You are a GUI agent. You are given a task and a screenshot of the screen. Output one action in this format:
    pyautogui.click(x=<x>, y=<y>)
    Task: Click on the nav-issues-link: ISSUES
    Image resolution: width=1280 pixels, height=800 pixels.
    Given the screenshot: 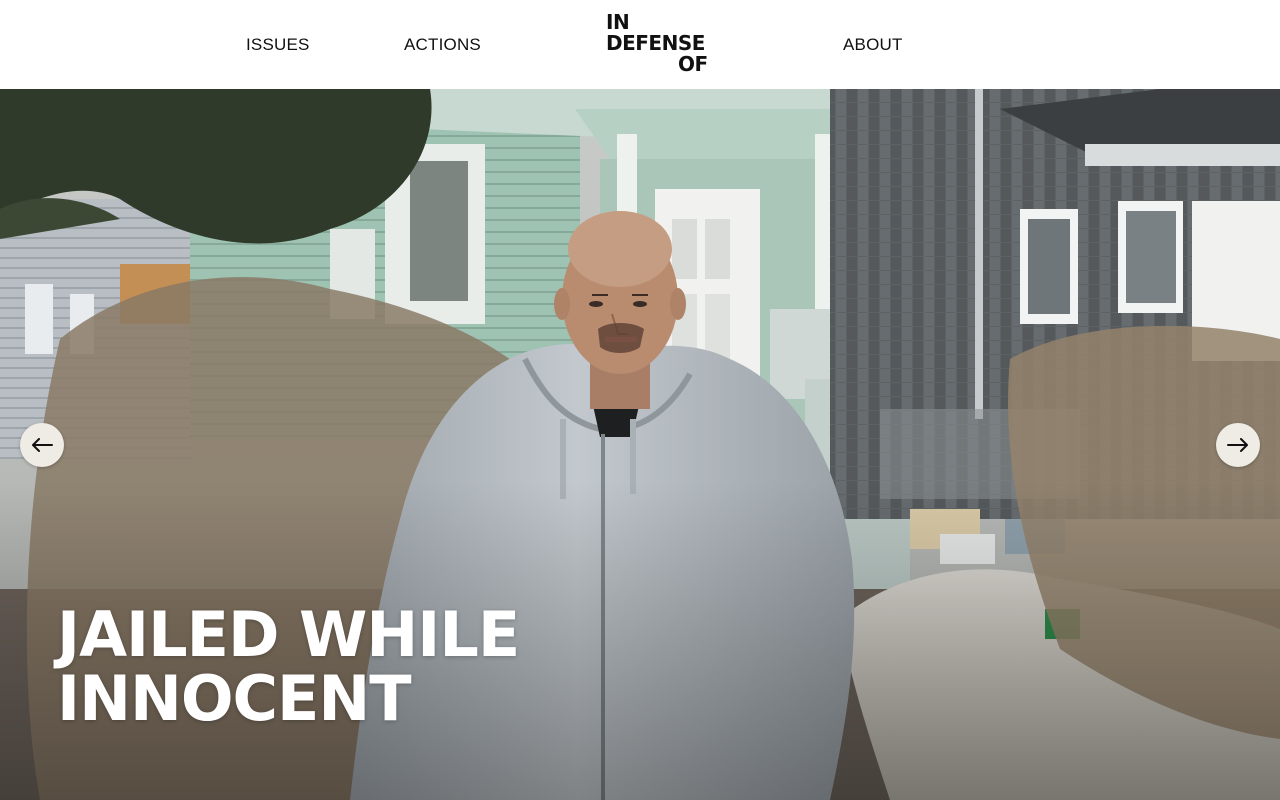 What is the action you would take?
    pyautogui.click(x=278, y=45)
    